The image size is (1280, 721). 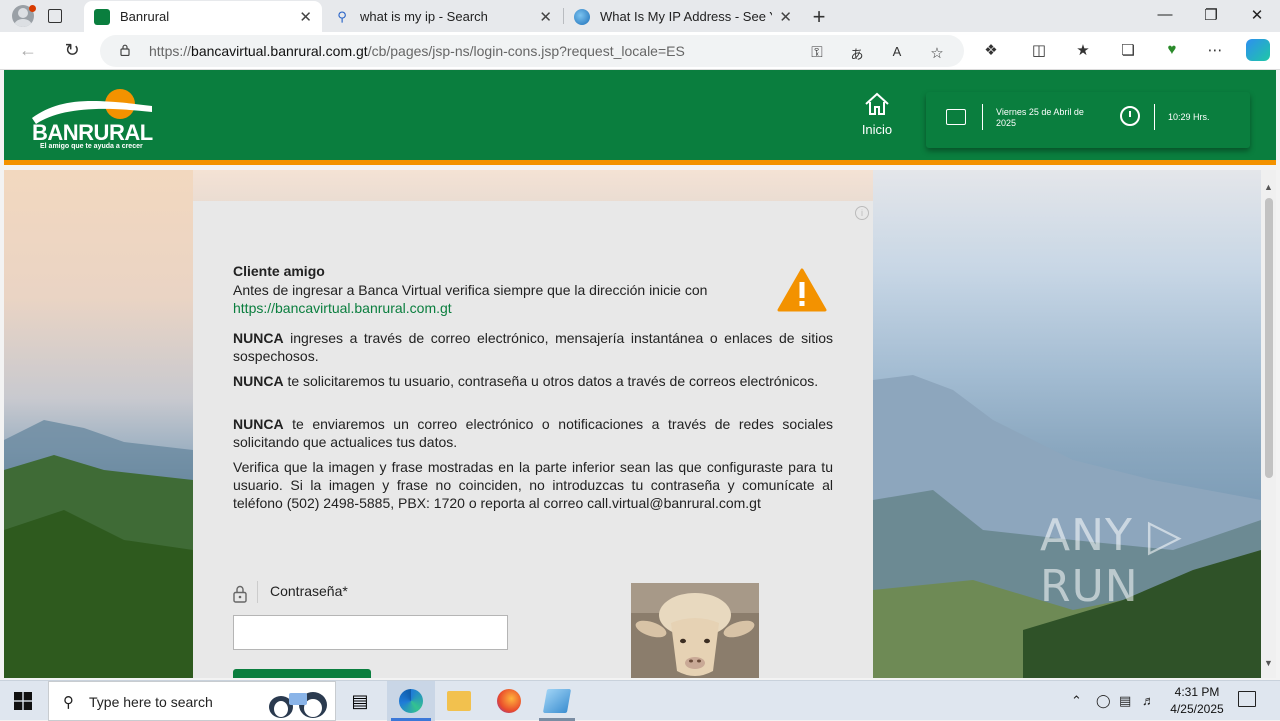 I want to click on clock-time: 4:31 PM, so click(x=1197, y=692).